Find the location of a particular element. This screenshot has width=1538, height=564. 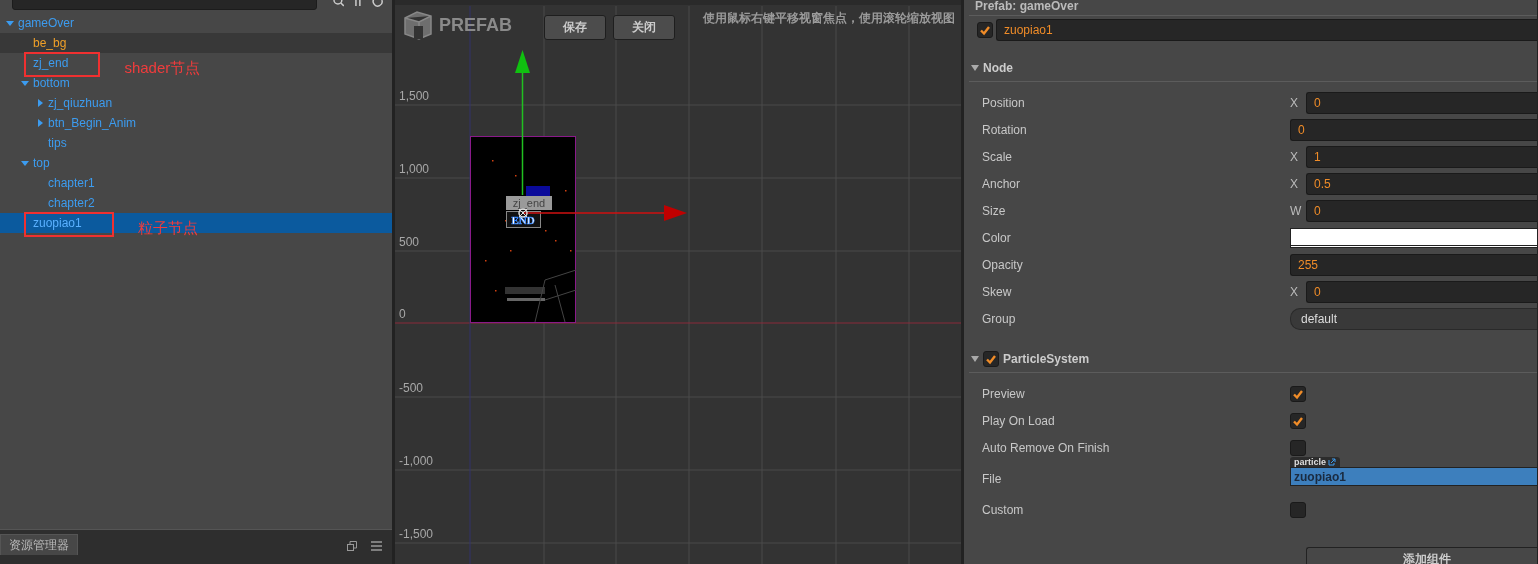

property-label: Play On Load is located at coordinates (1019, 420).